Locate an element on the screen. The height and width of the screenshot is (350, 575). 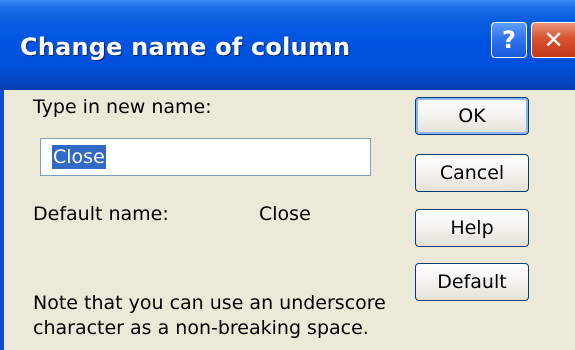
close-x-icon: ✕ is located at coordinates (553, 40).